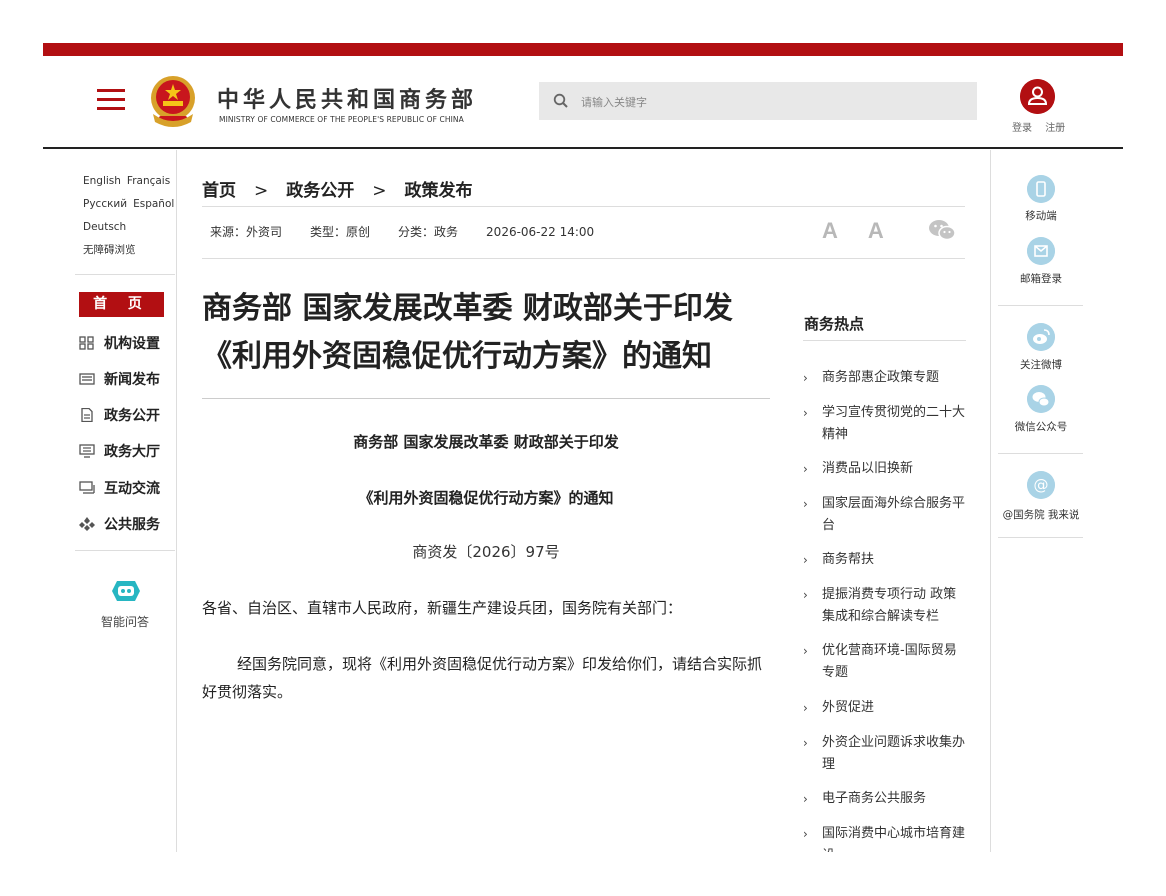 This screenshot has height=896, width=1166. I want to click on ai-assistant-label: 智能问答, so click(125, 621).